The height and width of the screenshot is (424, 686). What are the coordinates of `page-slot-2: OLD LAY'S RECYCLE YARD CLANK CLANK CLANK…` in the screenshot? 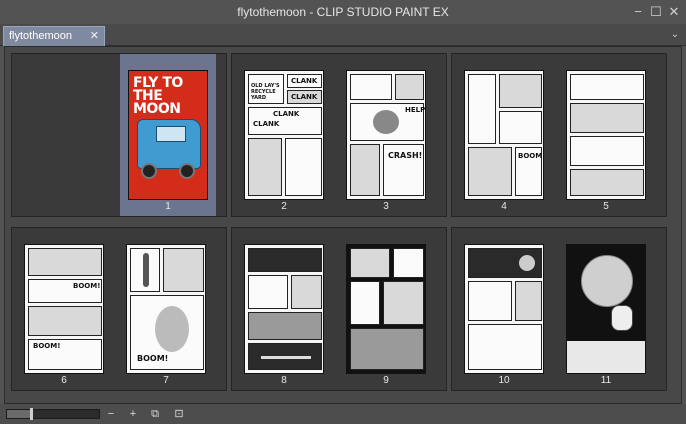 It's located at (284, 135).